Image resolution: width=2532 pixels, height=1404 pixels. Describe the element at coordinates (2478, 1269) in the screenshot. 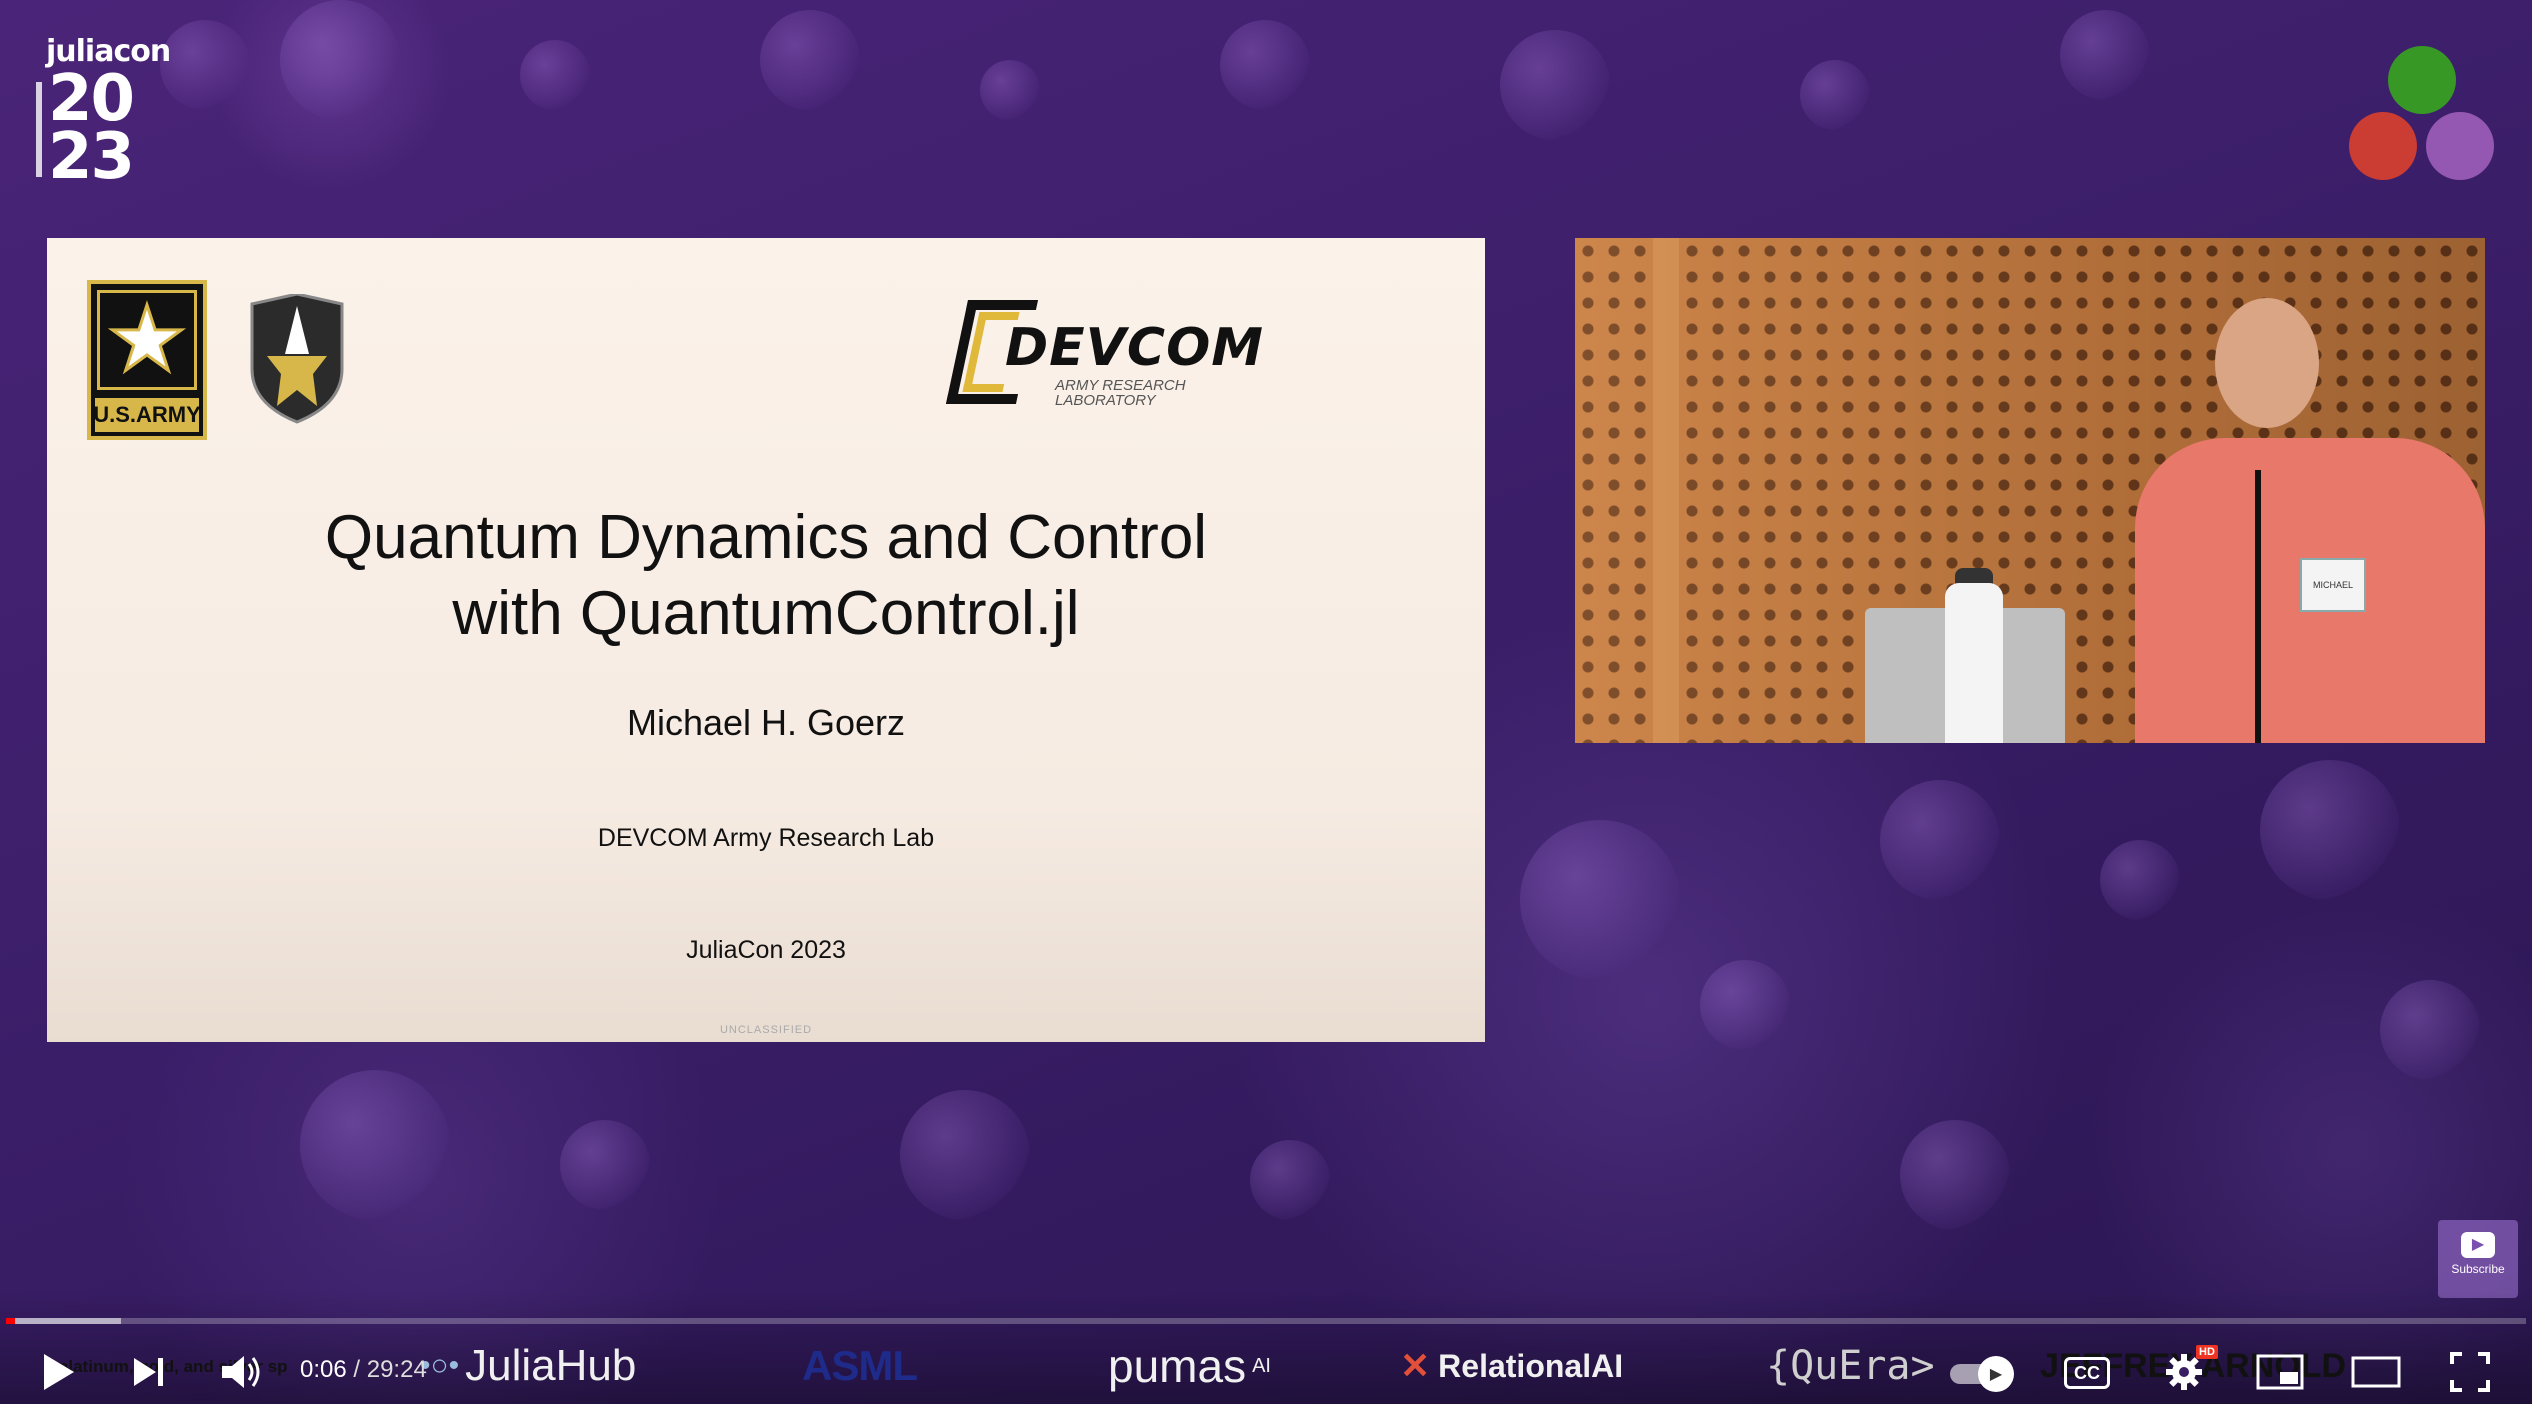

I see `subscribe-label: Subscribe` at that location.